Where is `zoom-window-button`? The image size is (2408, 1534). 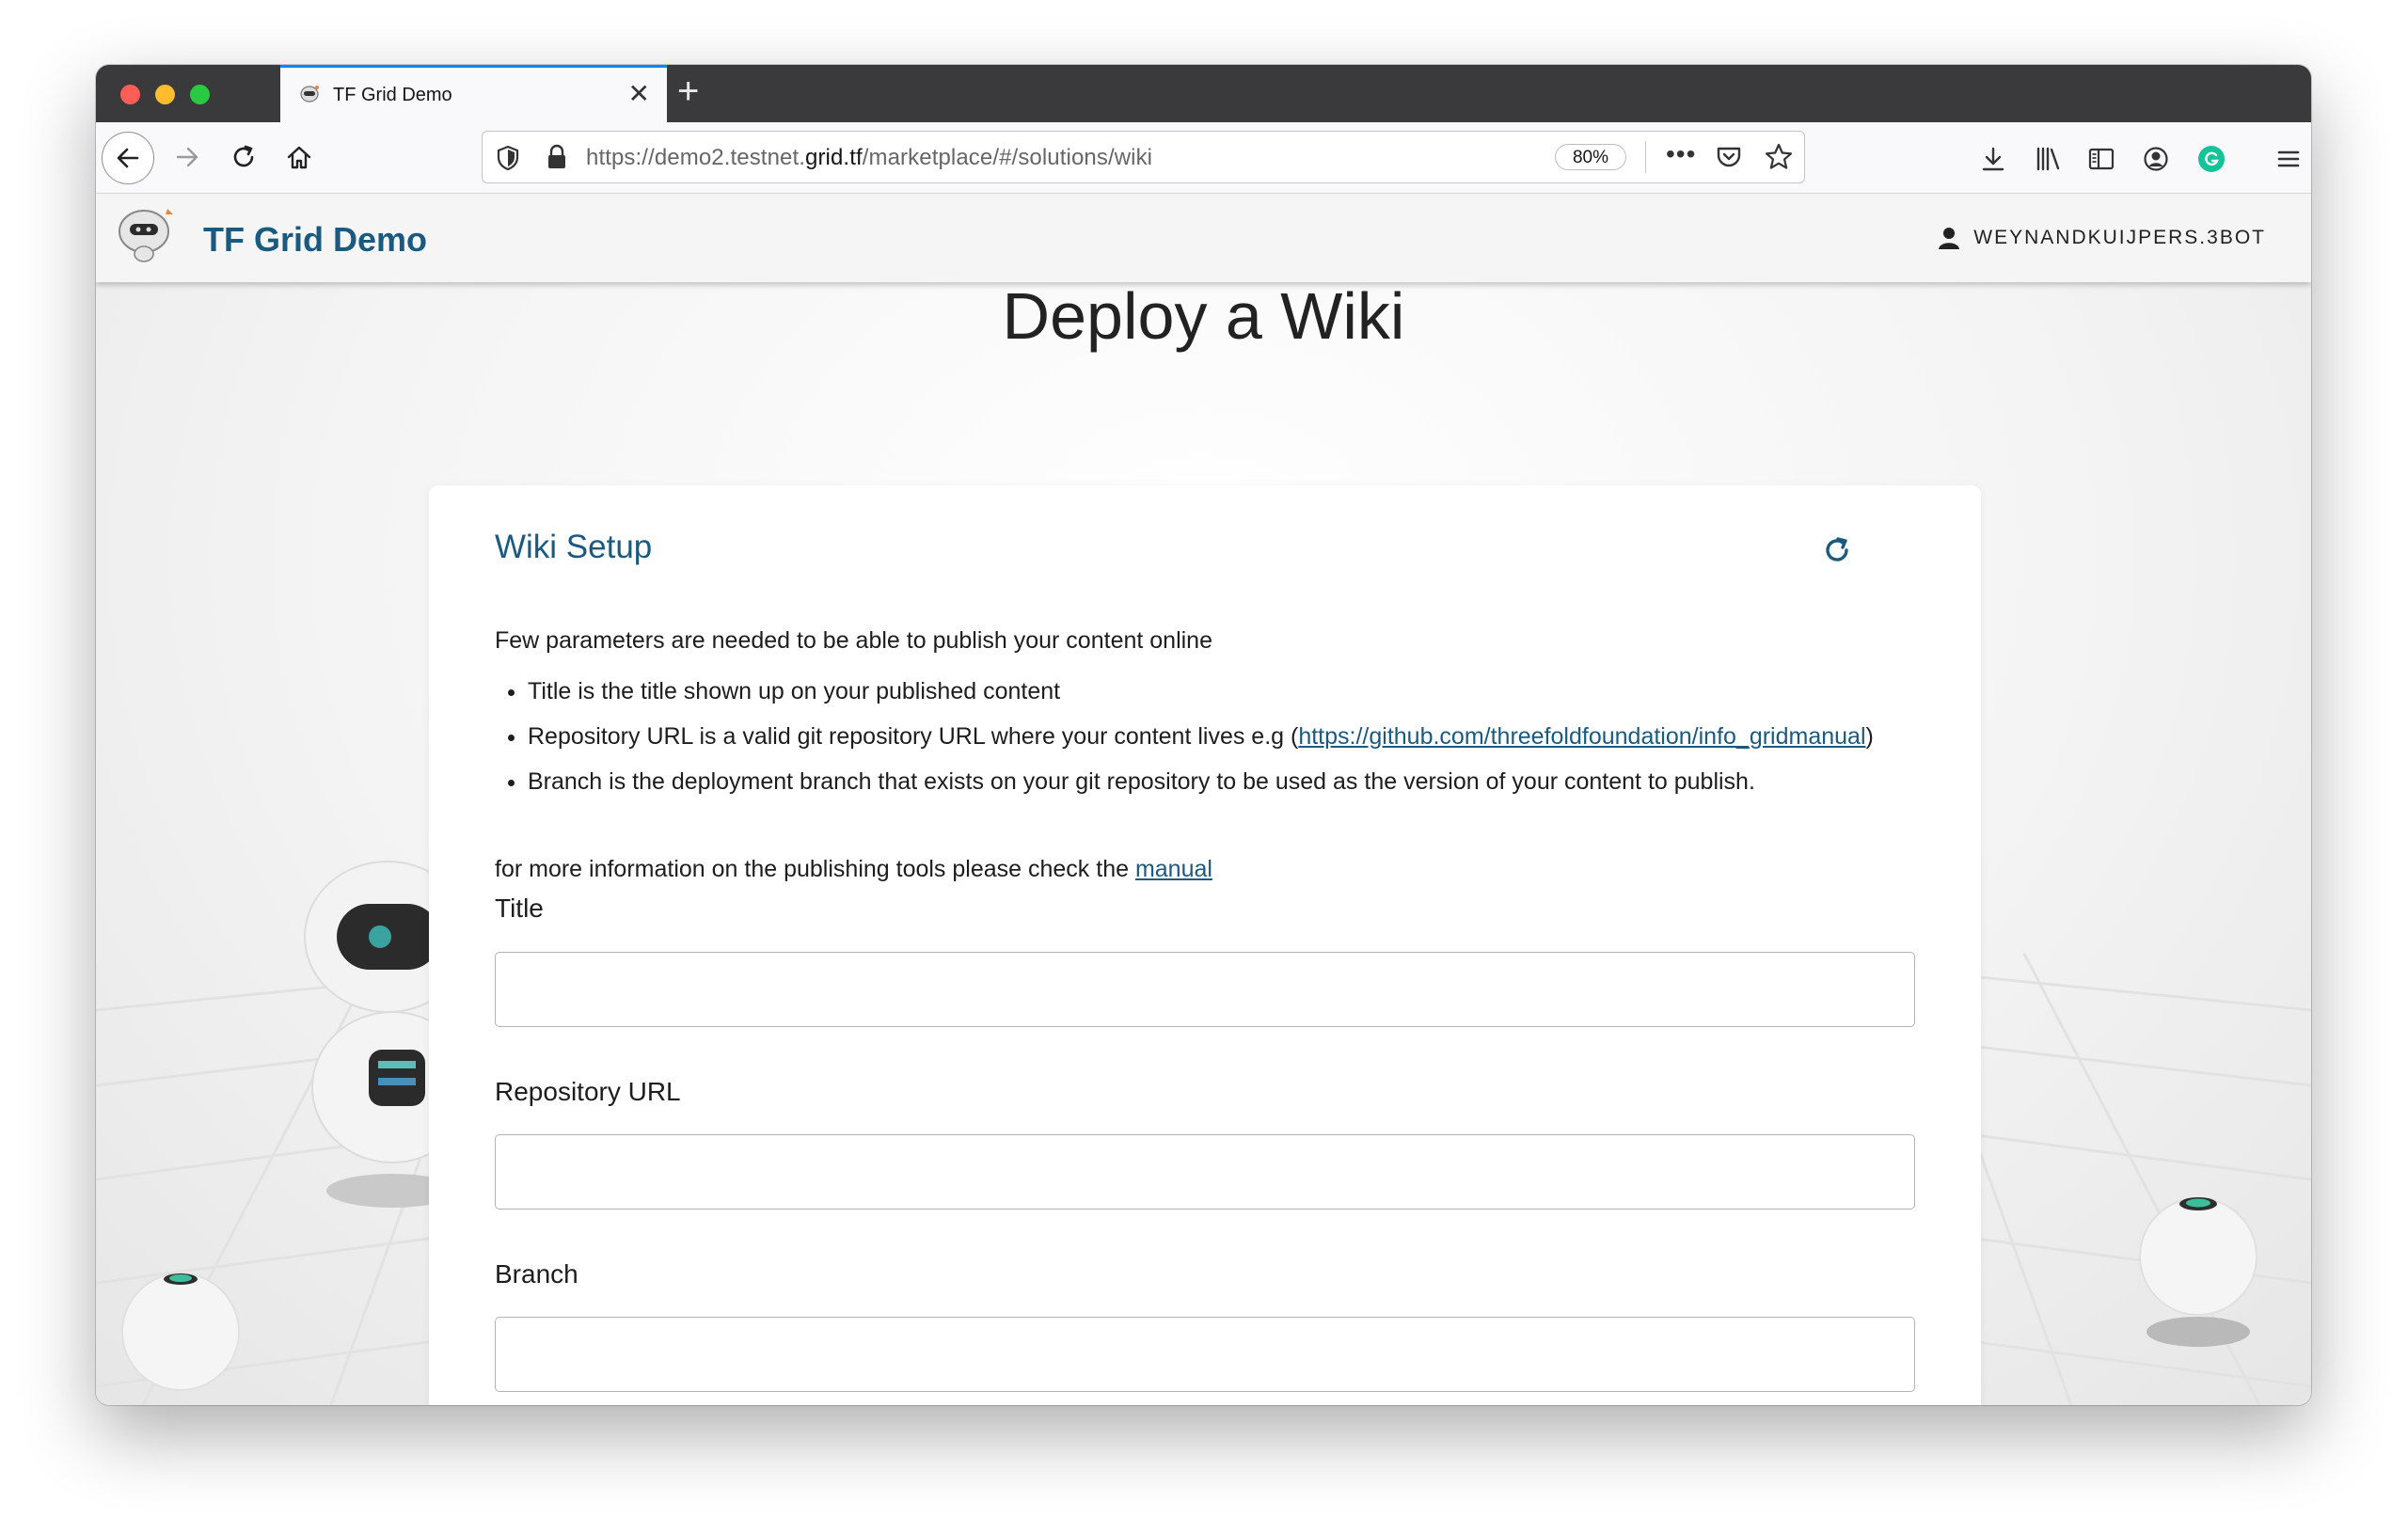 zoom-window-button is located at coordinates (200, 95).